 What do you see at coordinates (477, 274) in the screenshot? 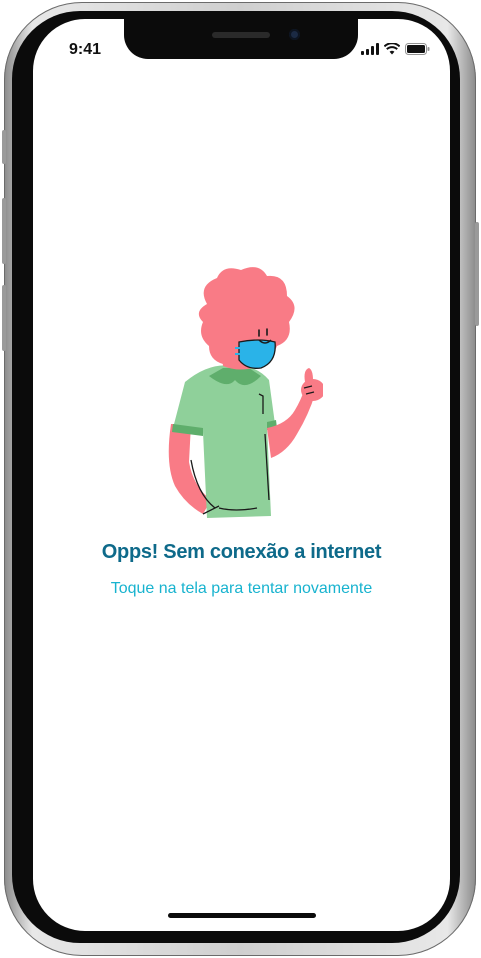
I see `power-button` at bounding box center [477, 274].